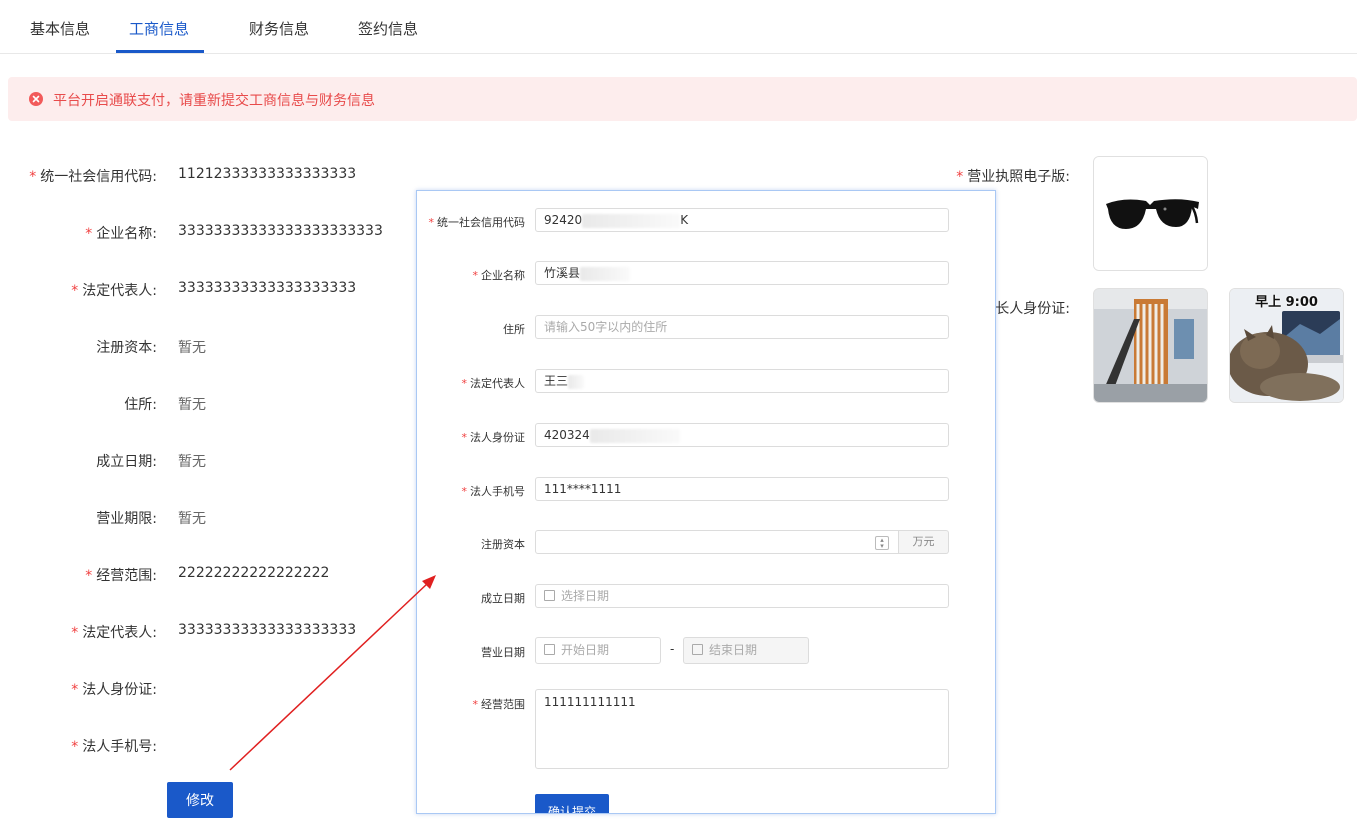 The height and width of the screenshot is (828, 1357). What do you see at coordinates (503, 598) in the screenshot?
I see `form-founded-label: 成立日期` at bounding box center [503, 598].